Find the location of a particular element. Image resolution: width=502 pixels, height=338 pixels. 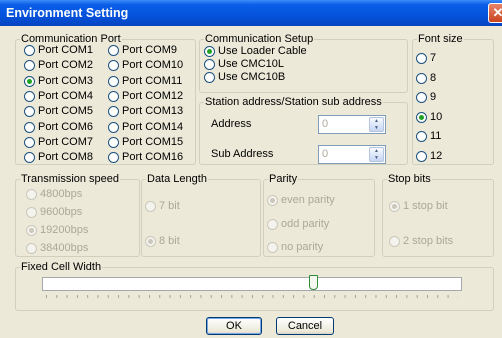

port-com-radio-13: Port COM13 is located at coordinates (145, 111).